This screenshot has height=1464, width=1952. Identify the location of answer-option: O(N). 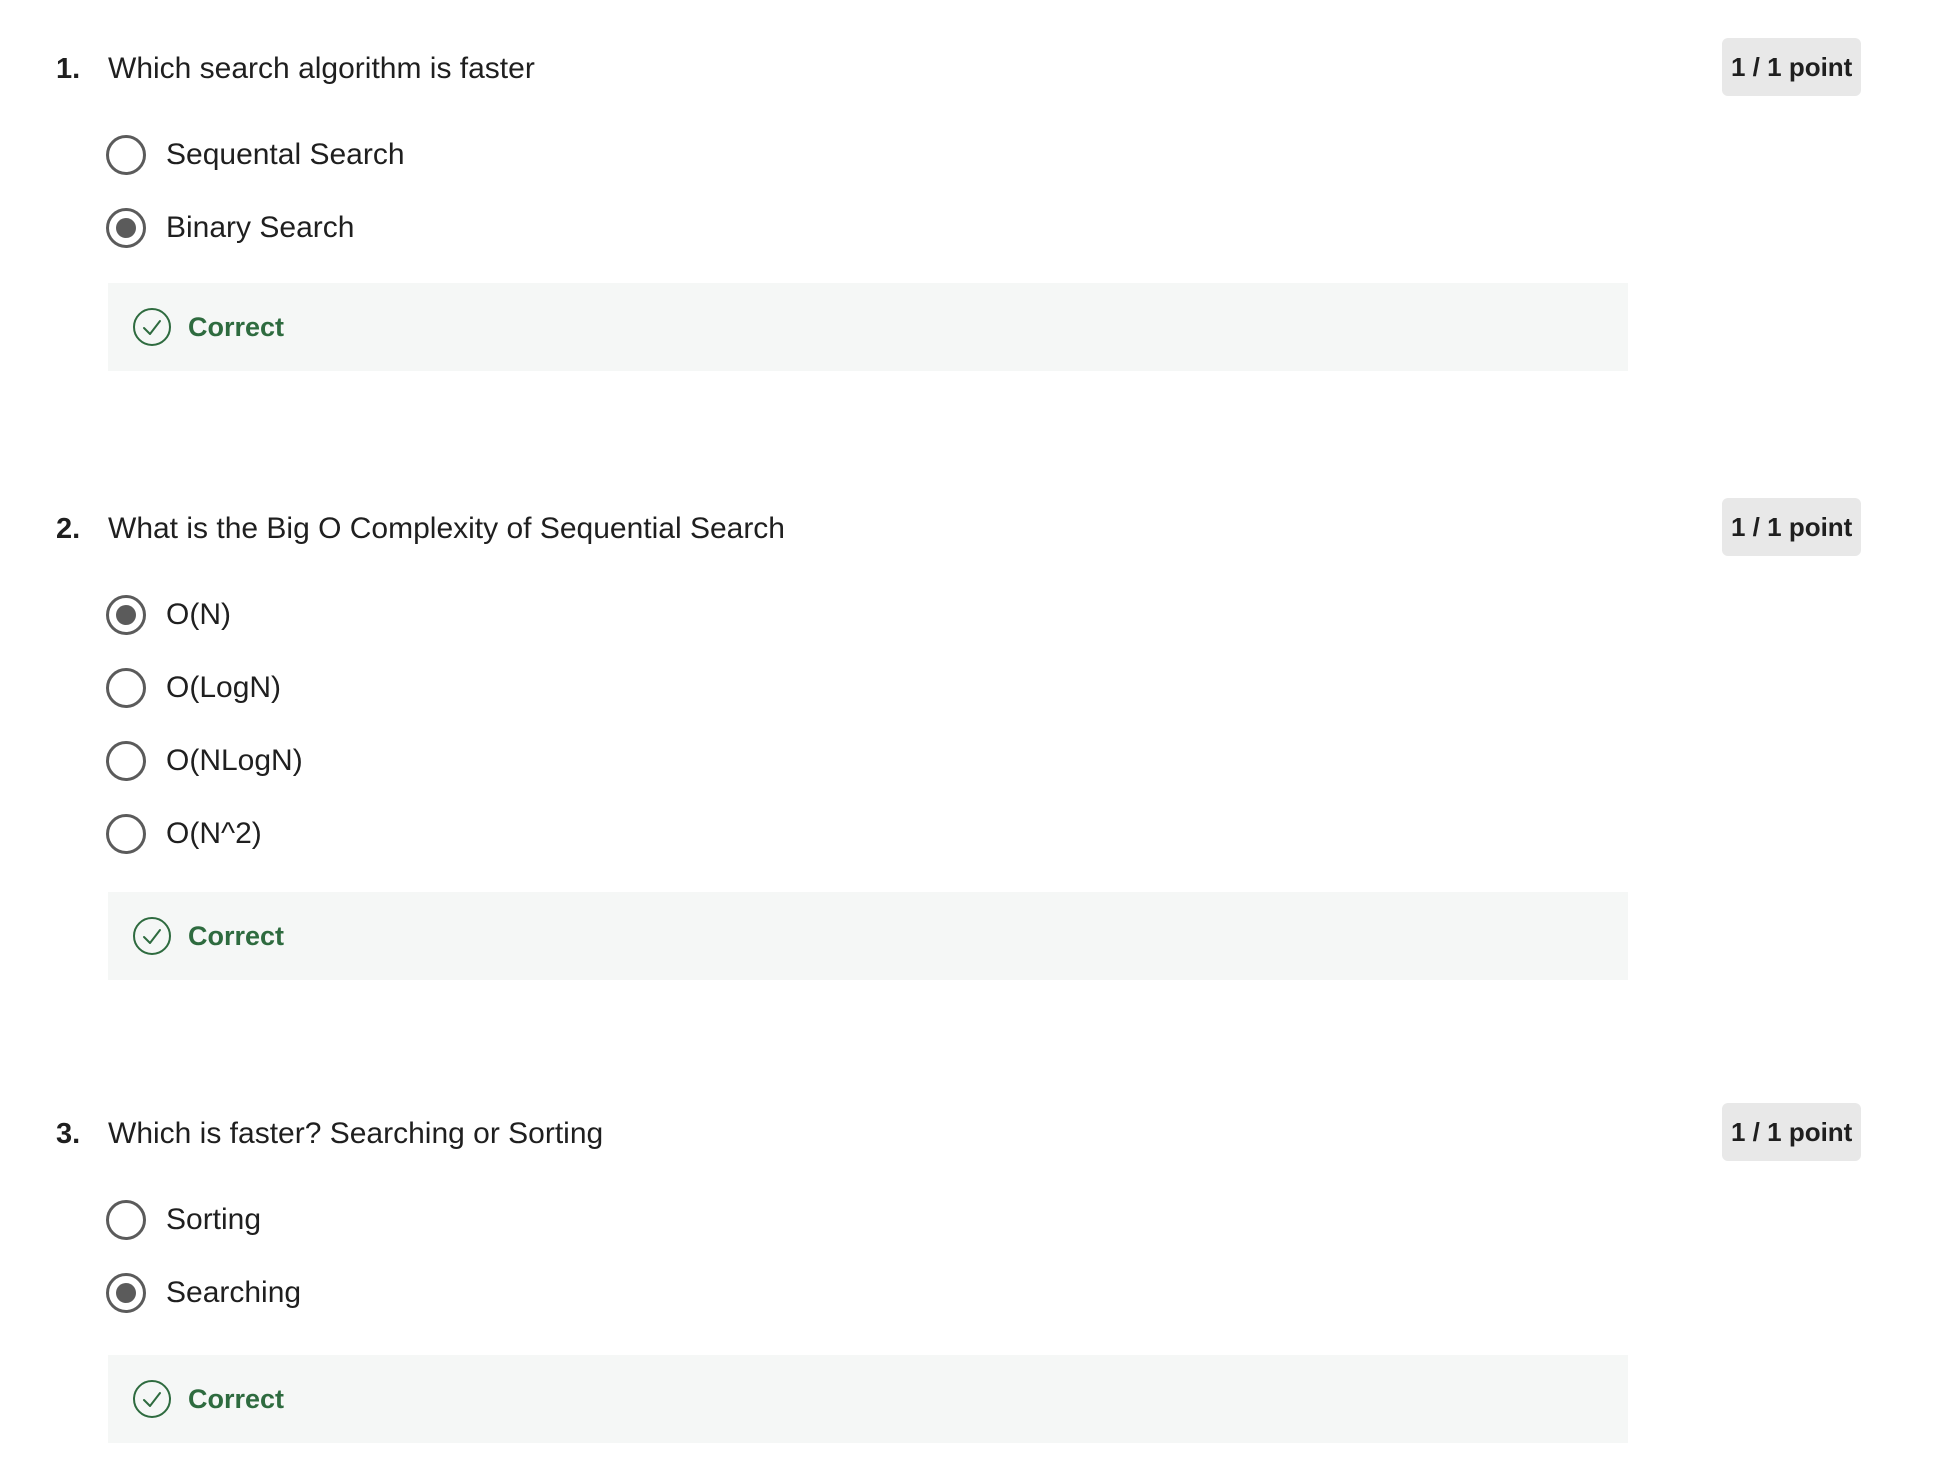
(204, 614).